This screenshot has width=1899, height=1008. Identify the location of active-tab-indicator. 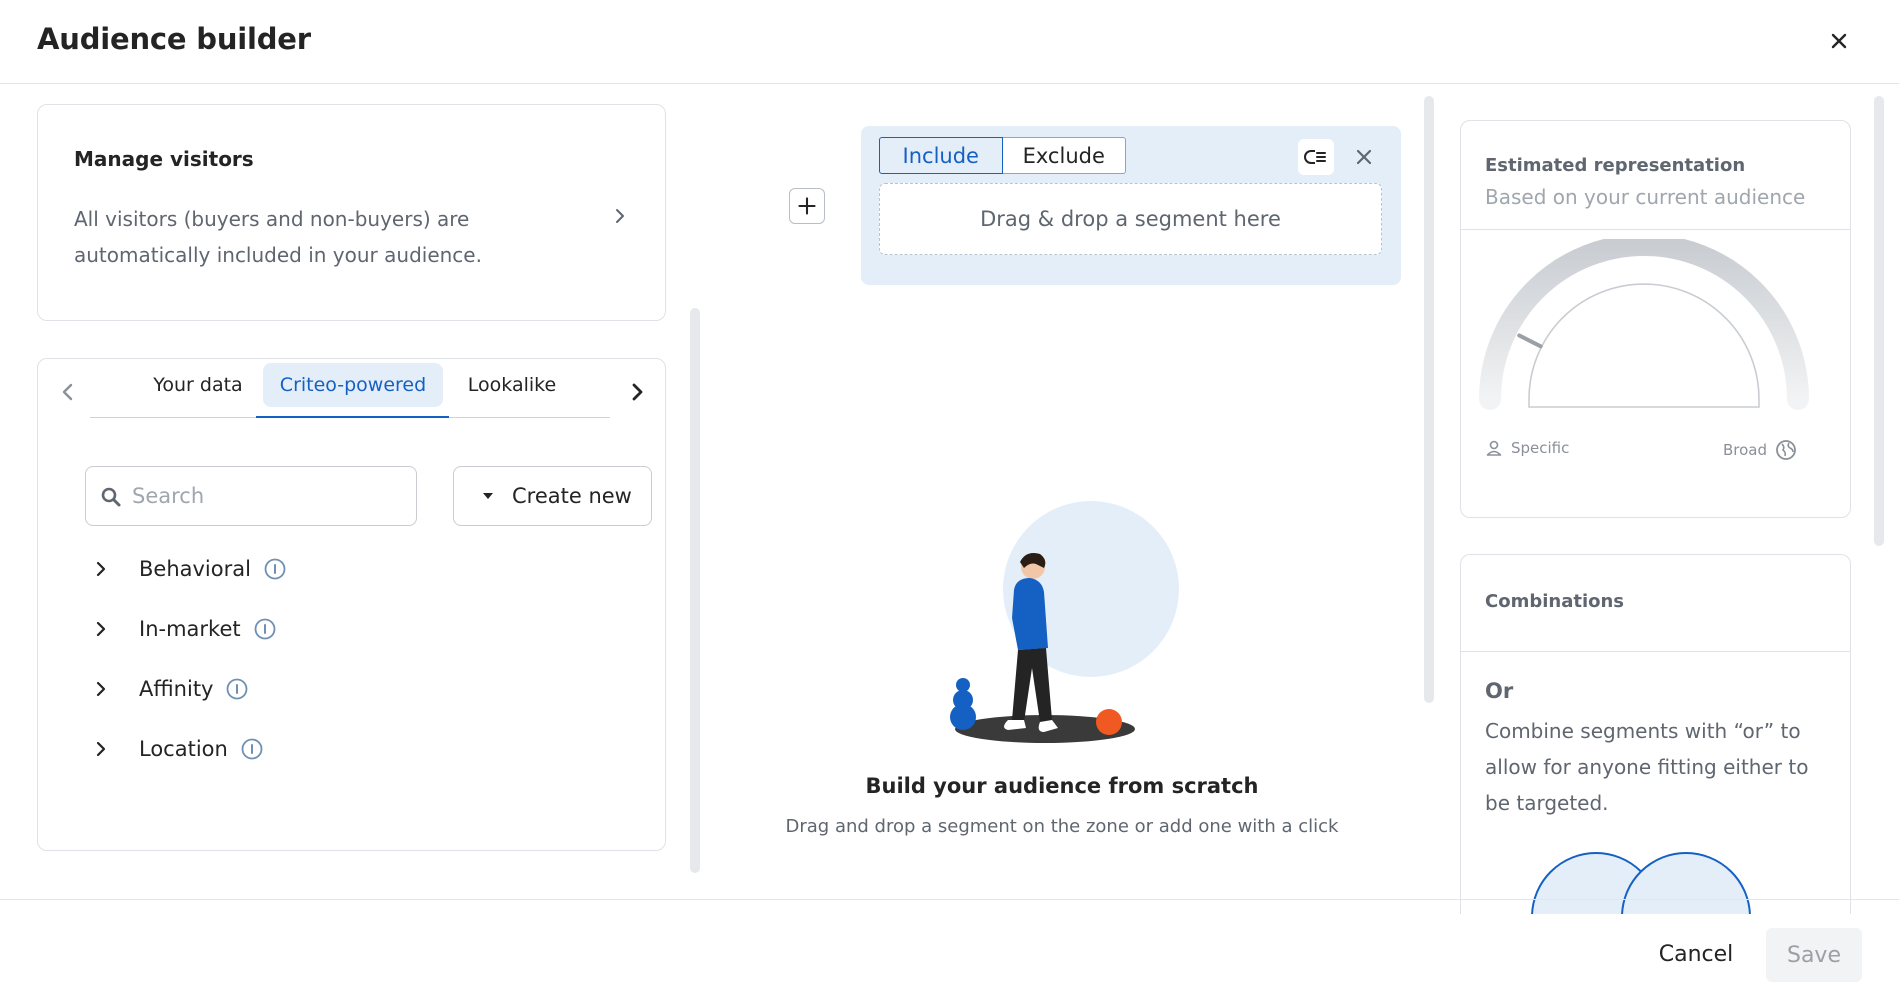
(352, 417).